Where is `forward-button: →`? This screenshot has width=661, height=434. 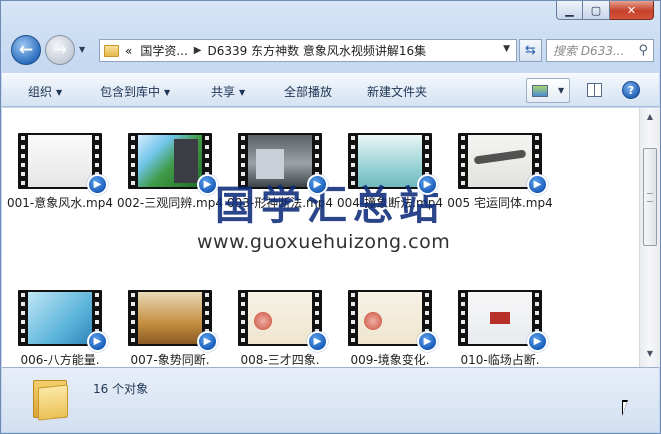 forward-button: → is located at coordinates (60, 50).